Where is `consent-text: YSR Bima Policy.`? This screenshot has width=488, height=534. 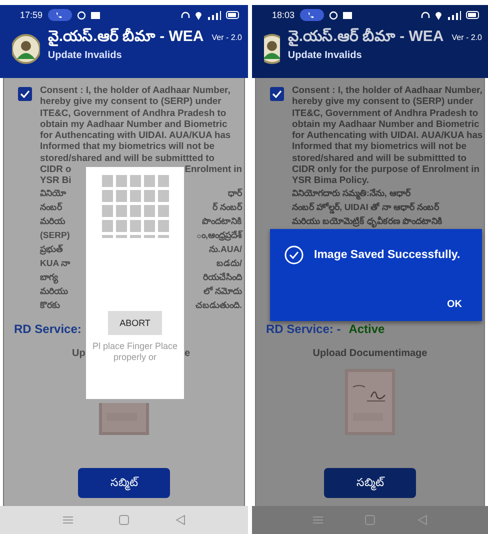 consent-text: YSR Bima Policy. is located at coordinates (330, 180).